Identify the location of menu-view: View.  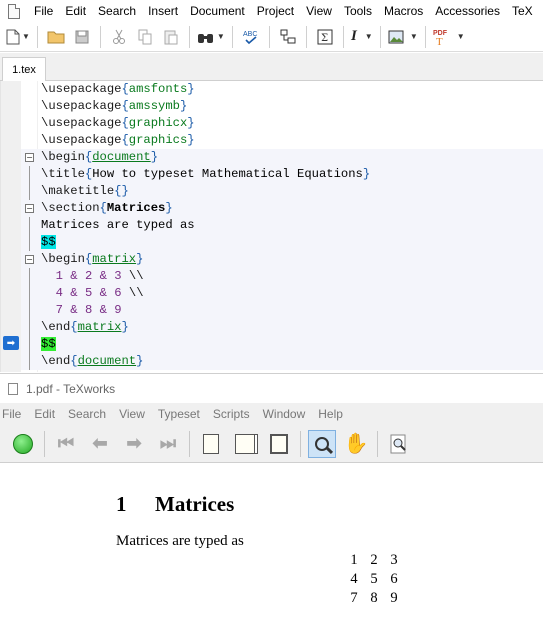
(319, 11).